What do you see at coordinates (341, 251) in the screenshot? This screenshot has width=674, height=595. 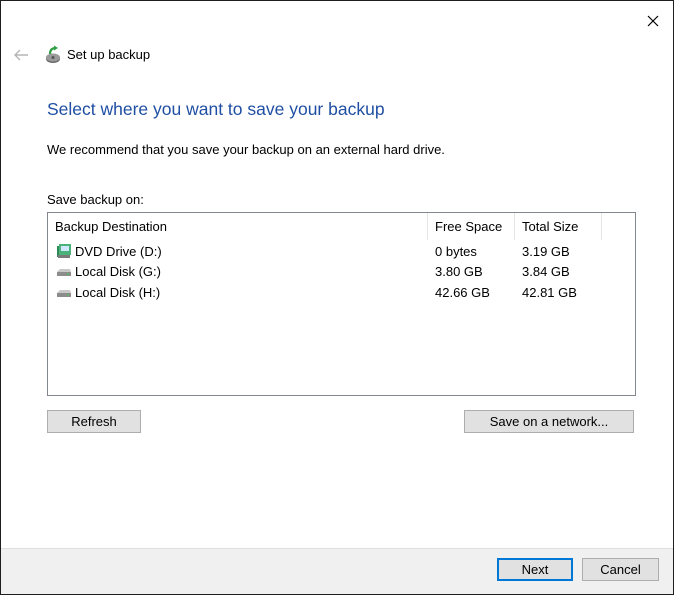 I see `list-item: DVD Drive (D:) 0 bytes 3.19 GB` at bounding box center [341, 251].